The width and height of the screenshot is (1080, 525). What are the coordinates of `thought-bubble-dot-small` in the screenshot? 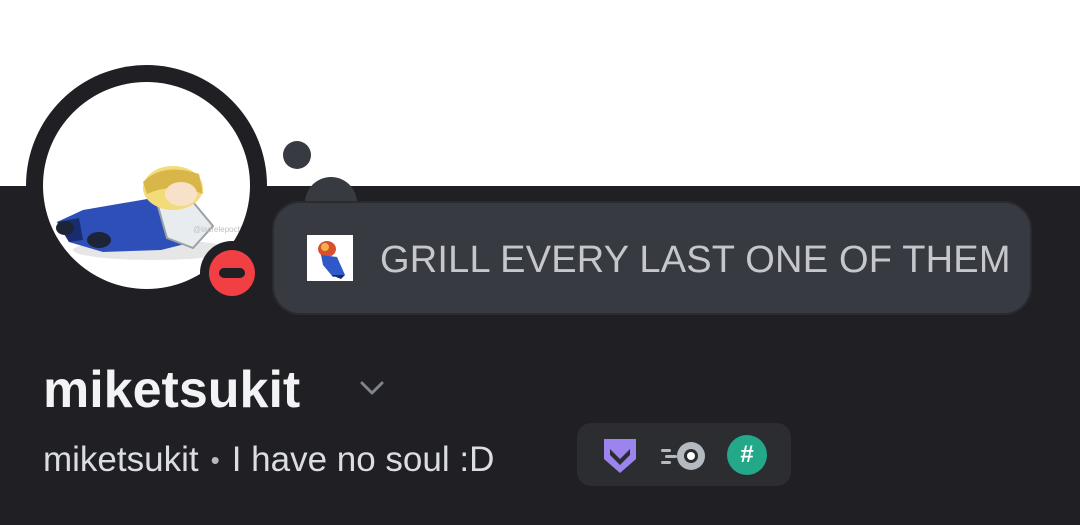 It's located at (297, 155).